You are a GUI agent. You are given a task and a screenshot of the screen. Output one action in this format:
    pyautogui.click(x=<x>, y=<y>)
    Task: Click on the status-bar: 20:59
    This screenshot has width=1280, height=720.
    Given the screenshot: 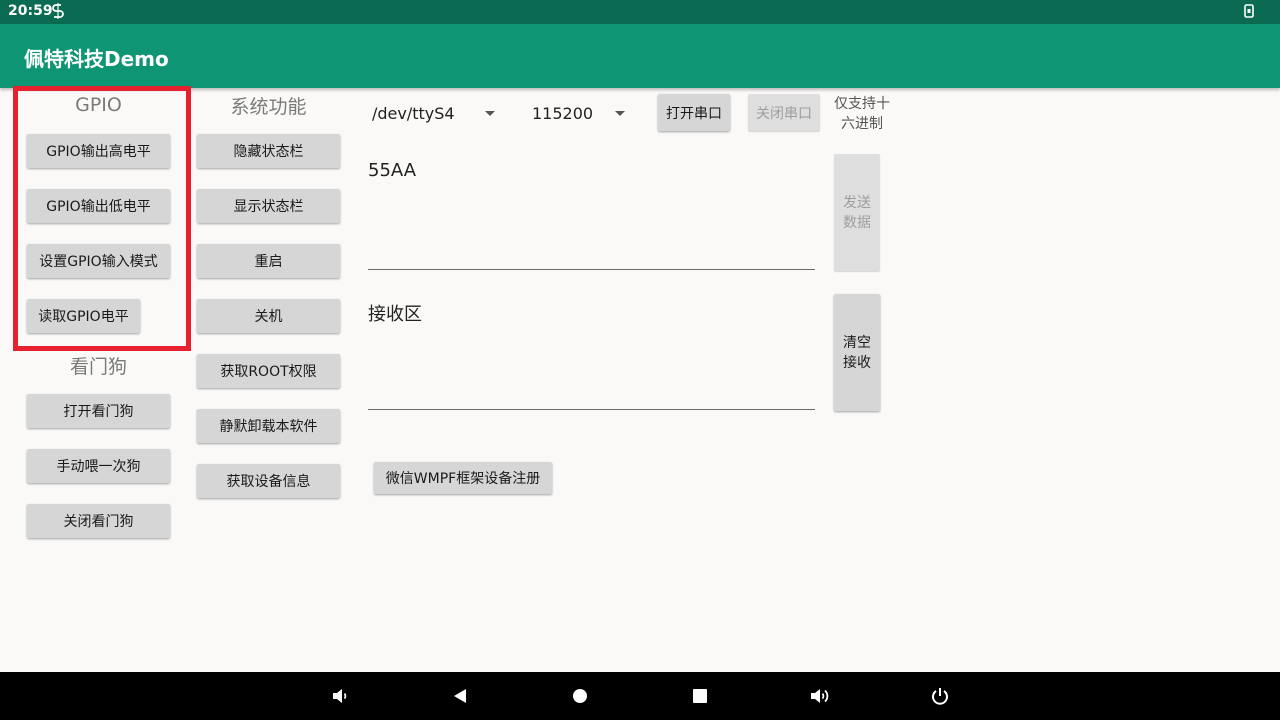 What is the action you would take?
    pyautogui.click(x=640, y=12)
    